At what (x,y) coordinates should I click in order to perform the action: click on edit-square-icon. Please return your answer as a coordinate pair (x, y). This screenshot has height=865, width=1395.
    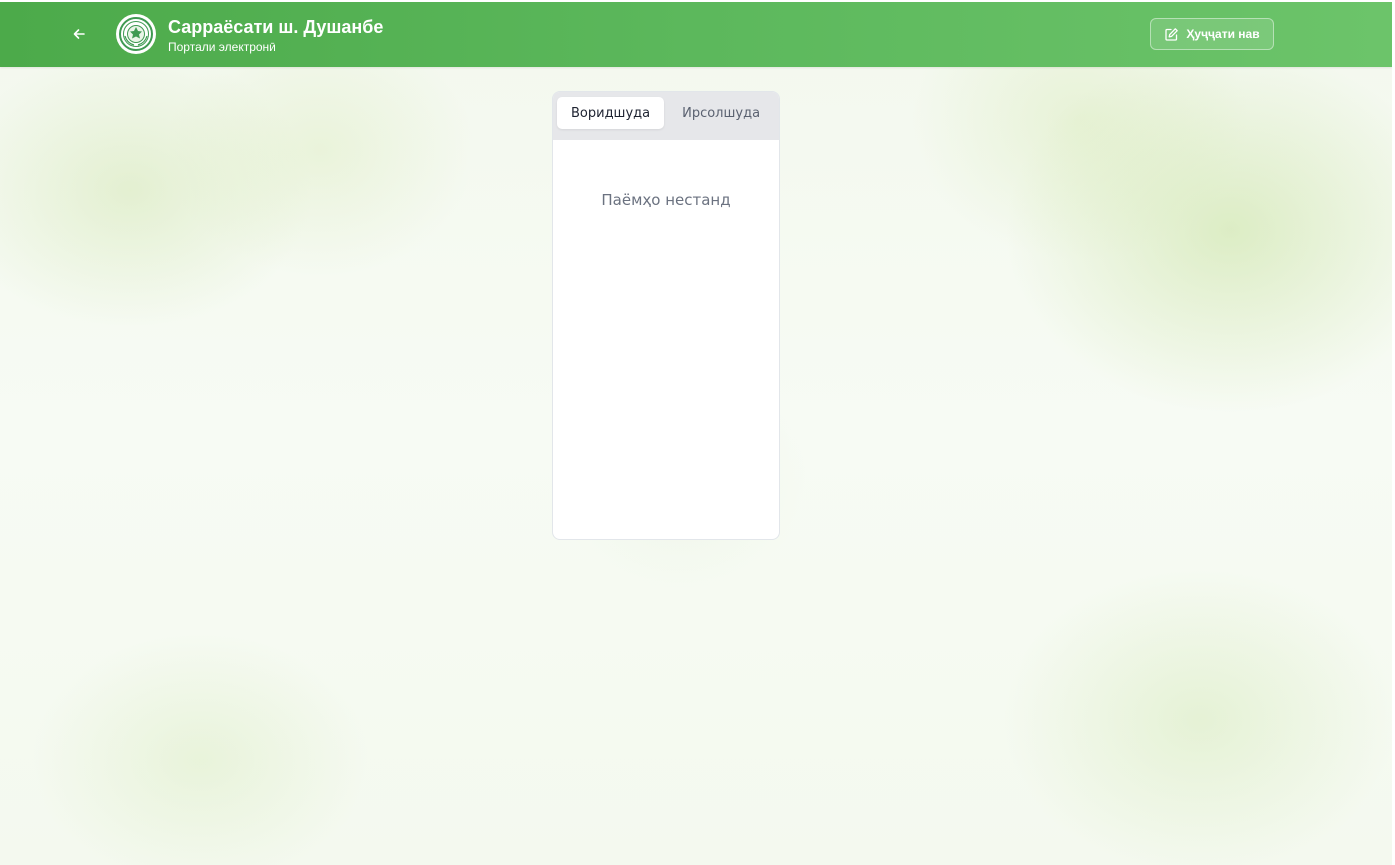
    Looking at the image, I should click on (1171, 34).